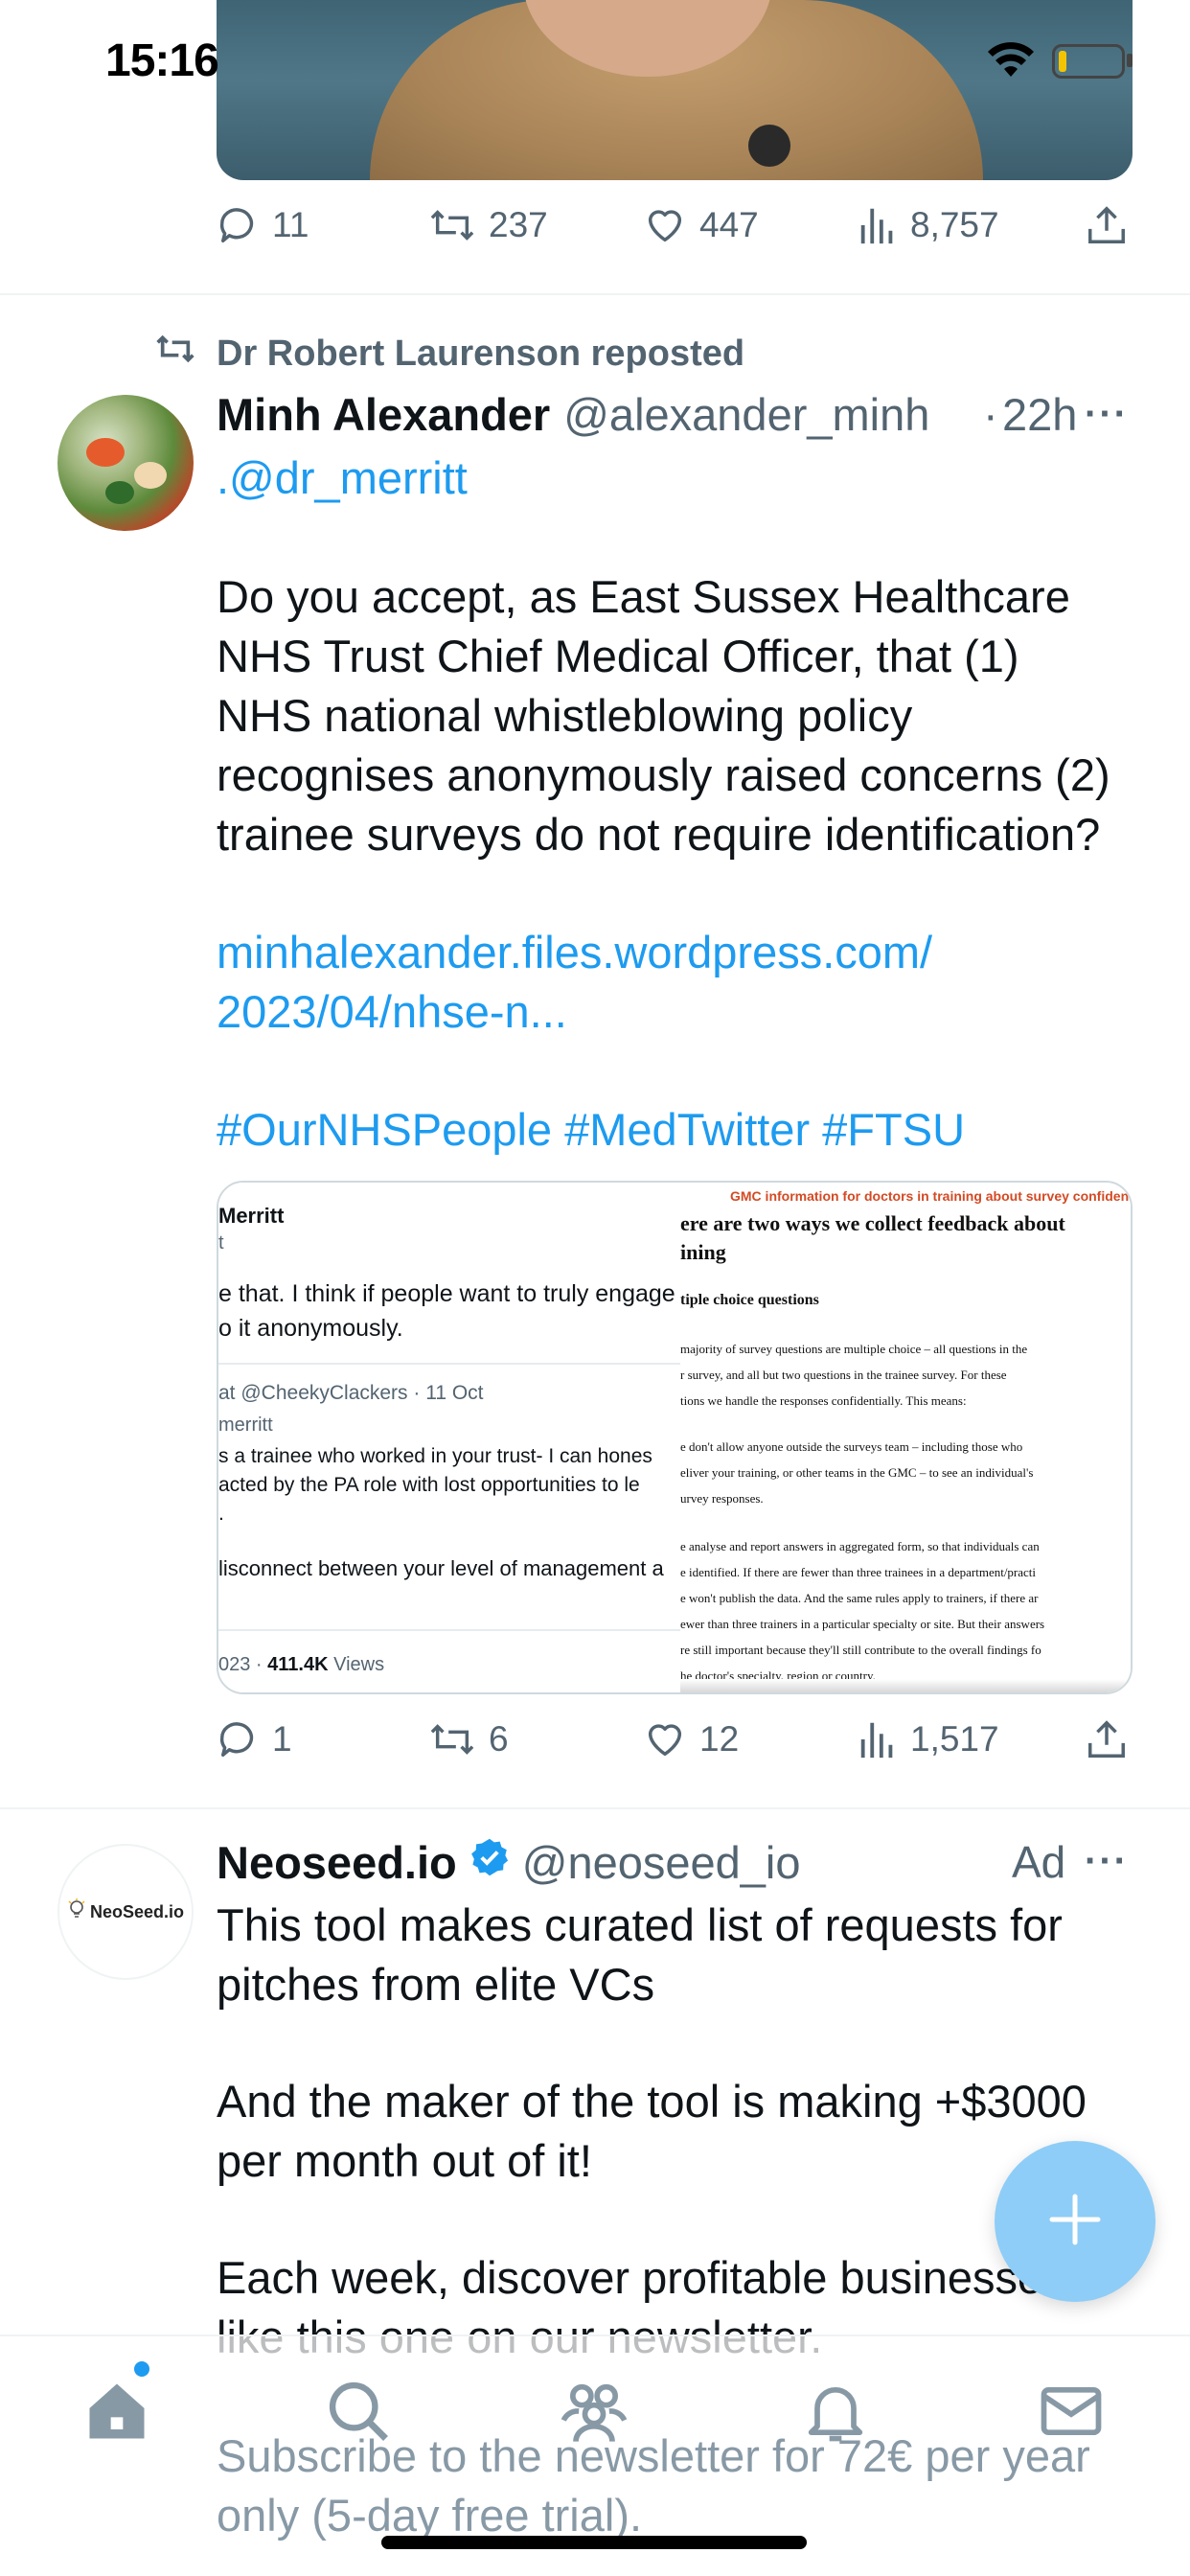  Describe the element at coordinates (675, 90) in the screenshot. I see `previous-tweet-media` at that location.